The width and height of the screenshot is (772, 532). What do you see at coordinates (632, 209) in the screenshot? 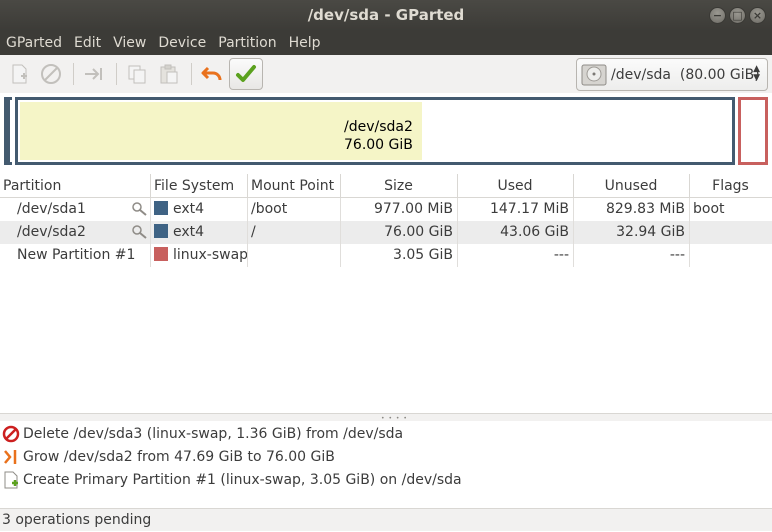
I see `unused-value: 829.83 MiB` at bounding box center [632, 209].